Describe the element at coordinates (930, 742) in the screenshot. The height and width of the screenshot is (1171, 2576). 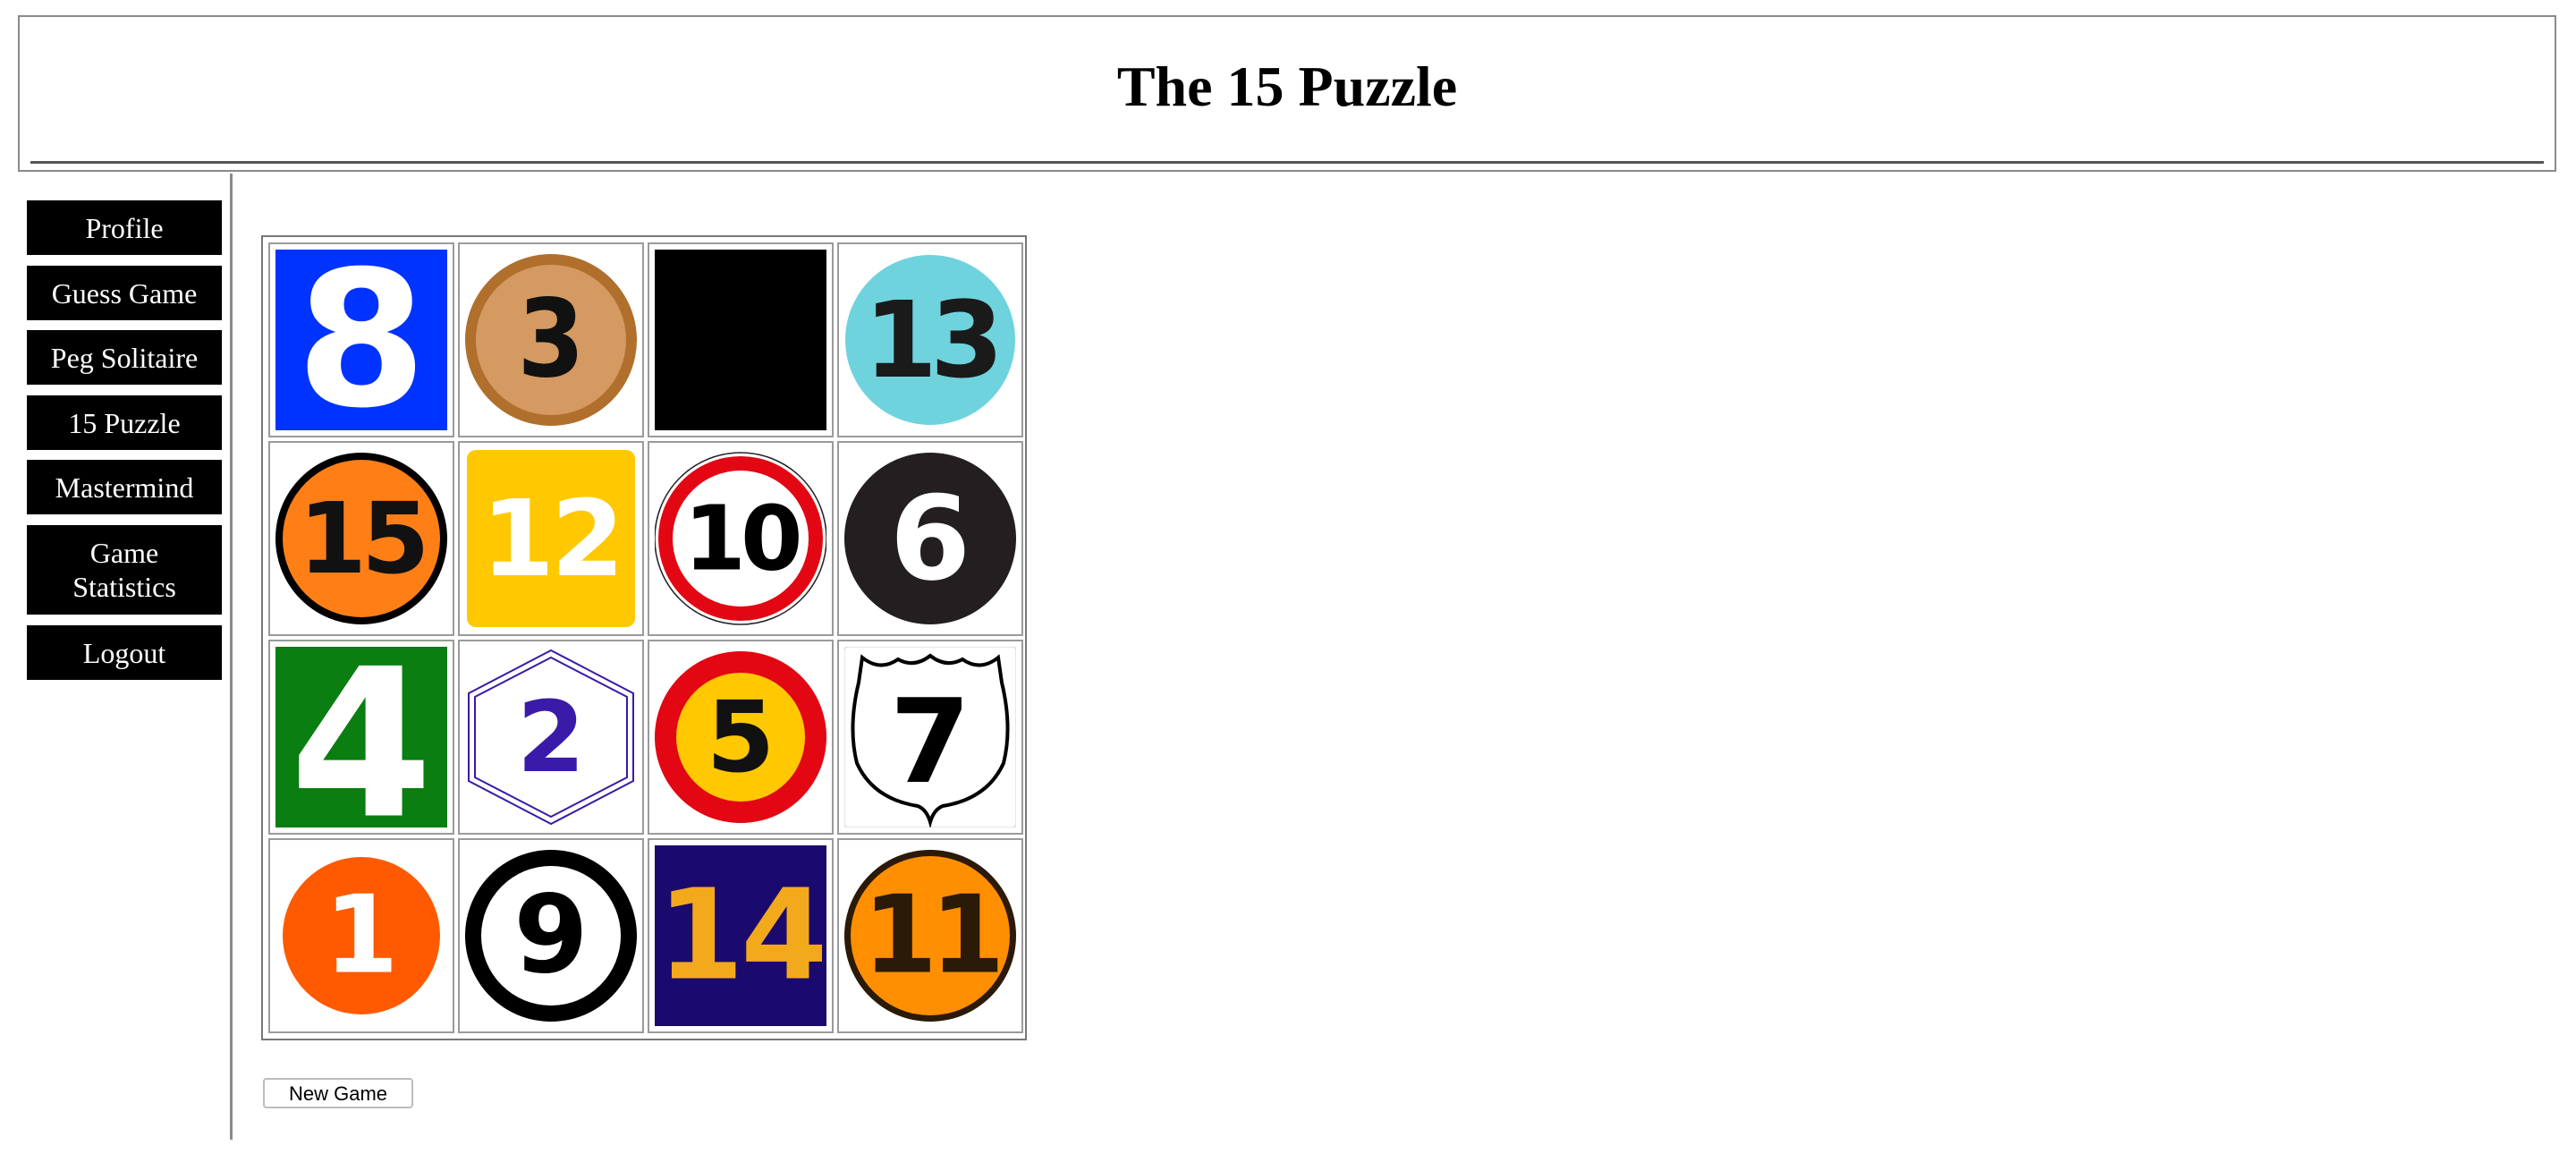
I see `tile-number: 7` at that location.